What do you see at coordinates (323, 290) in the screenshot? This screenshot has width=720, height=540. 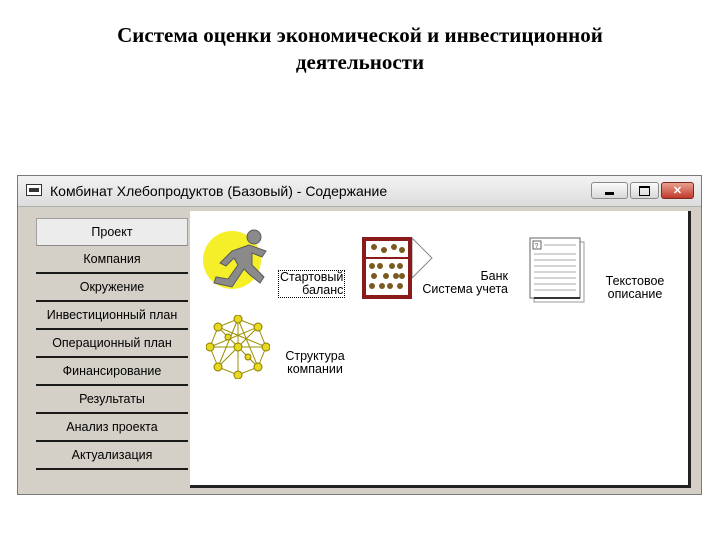 I see `start-balance-label-line2: баланс` at bounding box center [323, 290].